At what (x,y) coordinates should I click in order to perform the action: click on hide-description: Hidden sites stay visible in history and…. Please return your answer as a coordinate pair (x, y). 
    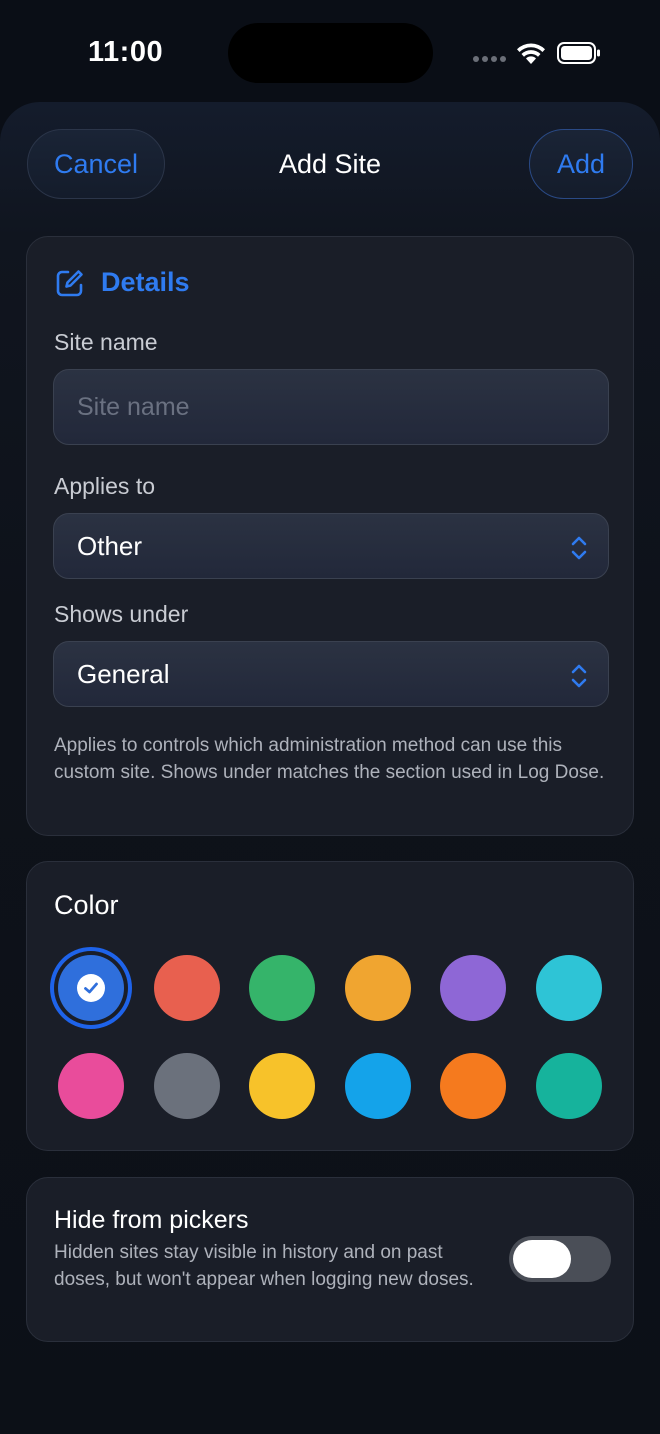
    Looking at the image, I should click on (264, 1266).